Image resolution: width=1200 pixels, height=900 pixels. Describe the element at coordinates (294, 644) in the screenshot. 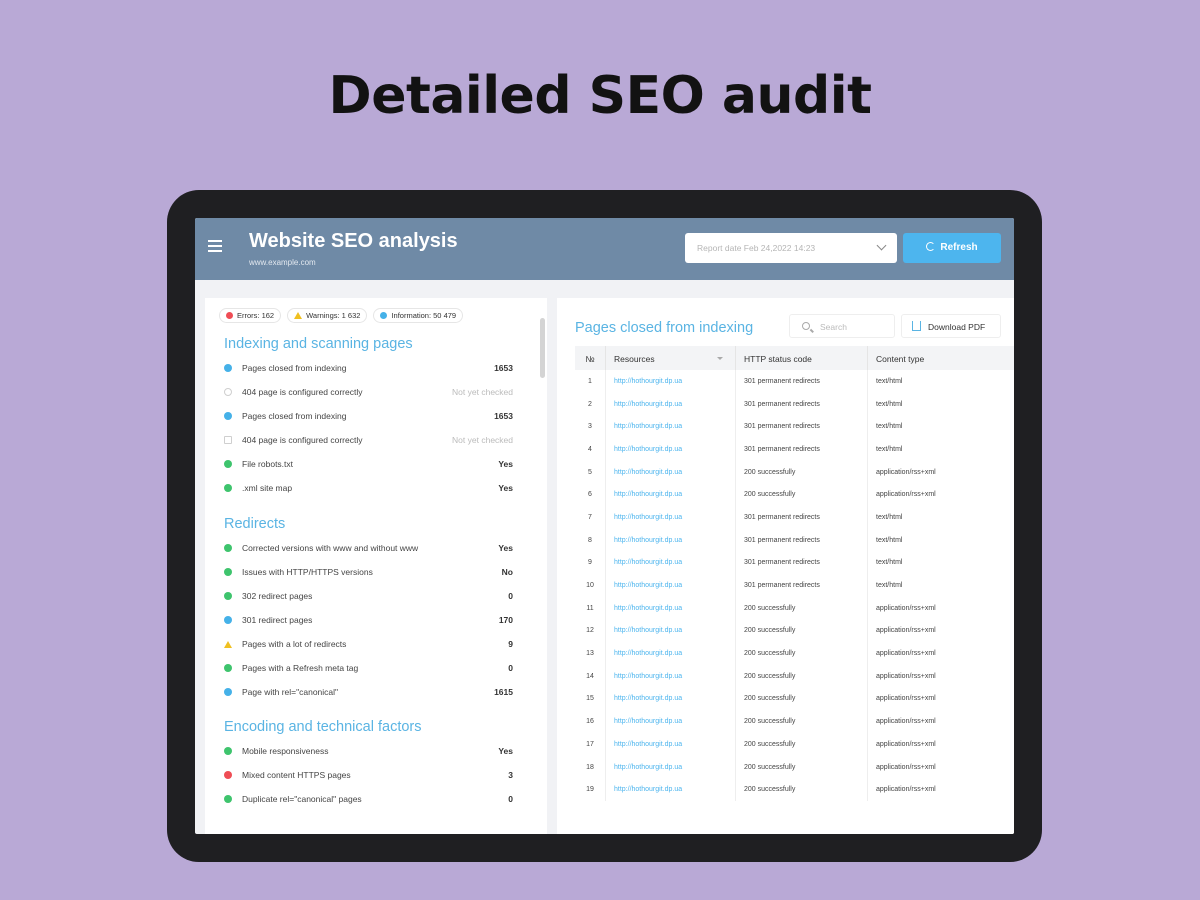

I see `audit-item-label: Pages with a lot of redirects` at that location.